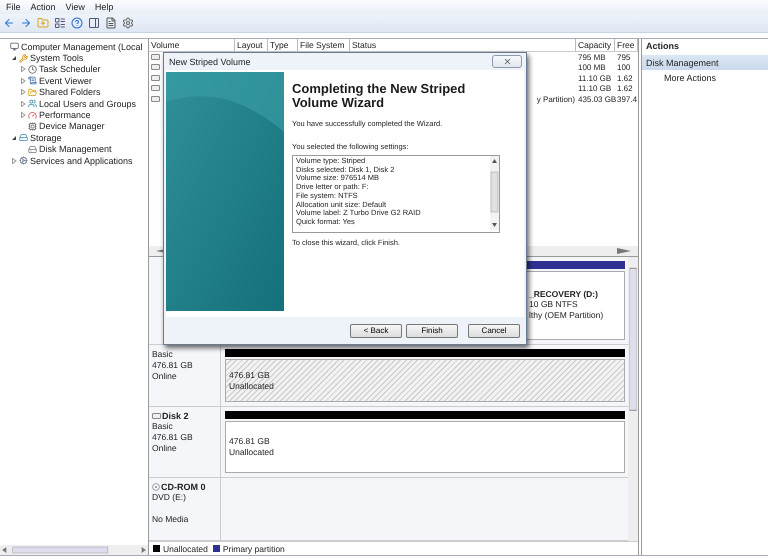  What do you see at coordinates (104, 7) in the screenshot?
I see `menu-item: Help` at bounding box center [104, 7].